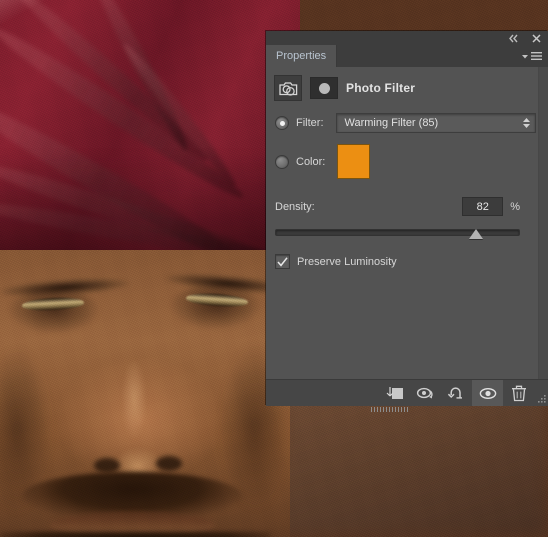  I want to click on tab-properties-label: Properties, so click(301, 56).